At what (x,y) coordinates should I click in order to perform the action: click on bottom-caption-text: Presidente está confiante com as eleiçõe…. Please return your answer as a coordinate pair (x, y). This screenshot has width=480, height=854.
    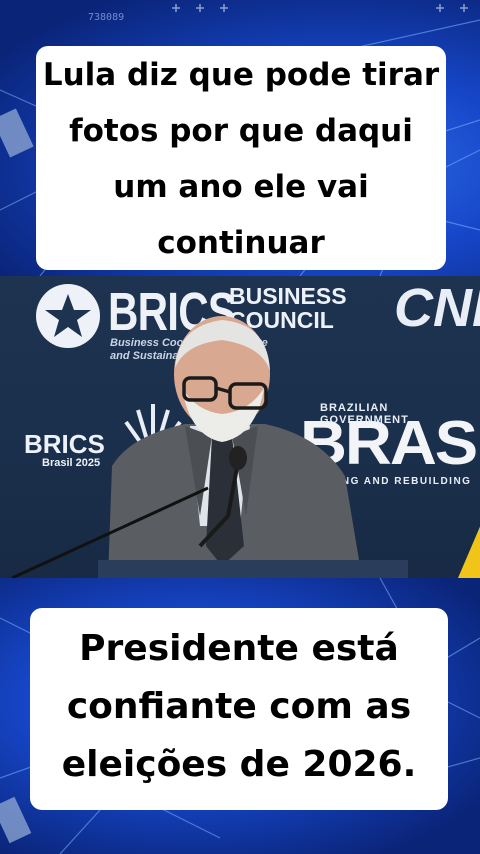
    Looking at the image, I should click on (239, 706).